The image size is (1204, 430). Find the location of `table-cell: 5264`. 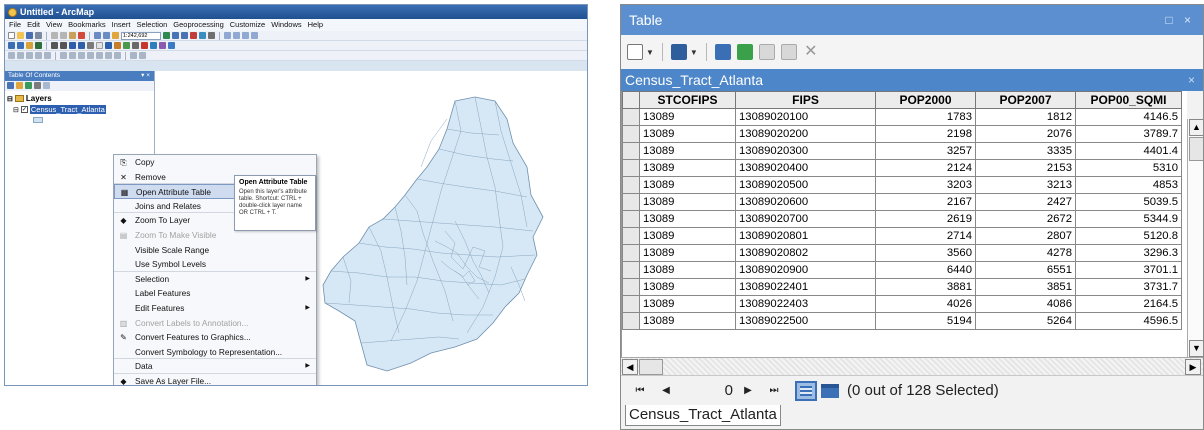

table-cell: 5264 is located at coordinates (1025, 321).